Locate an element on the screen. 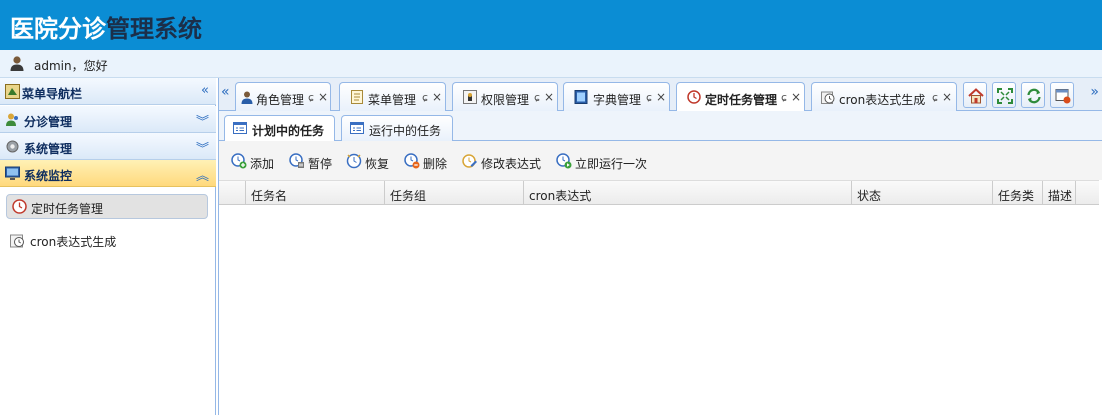  fullscreen-icon is located at coordinates (1005, 96).